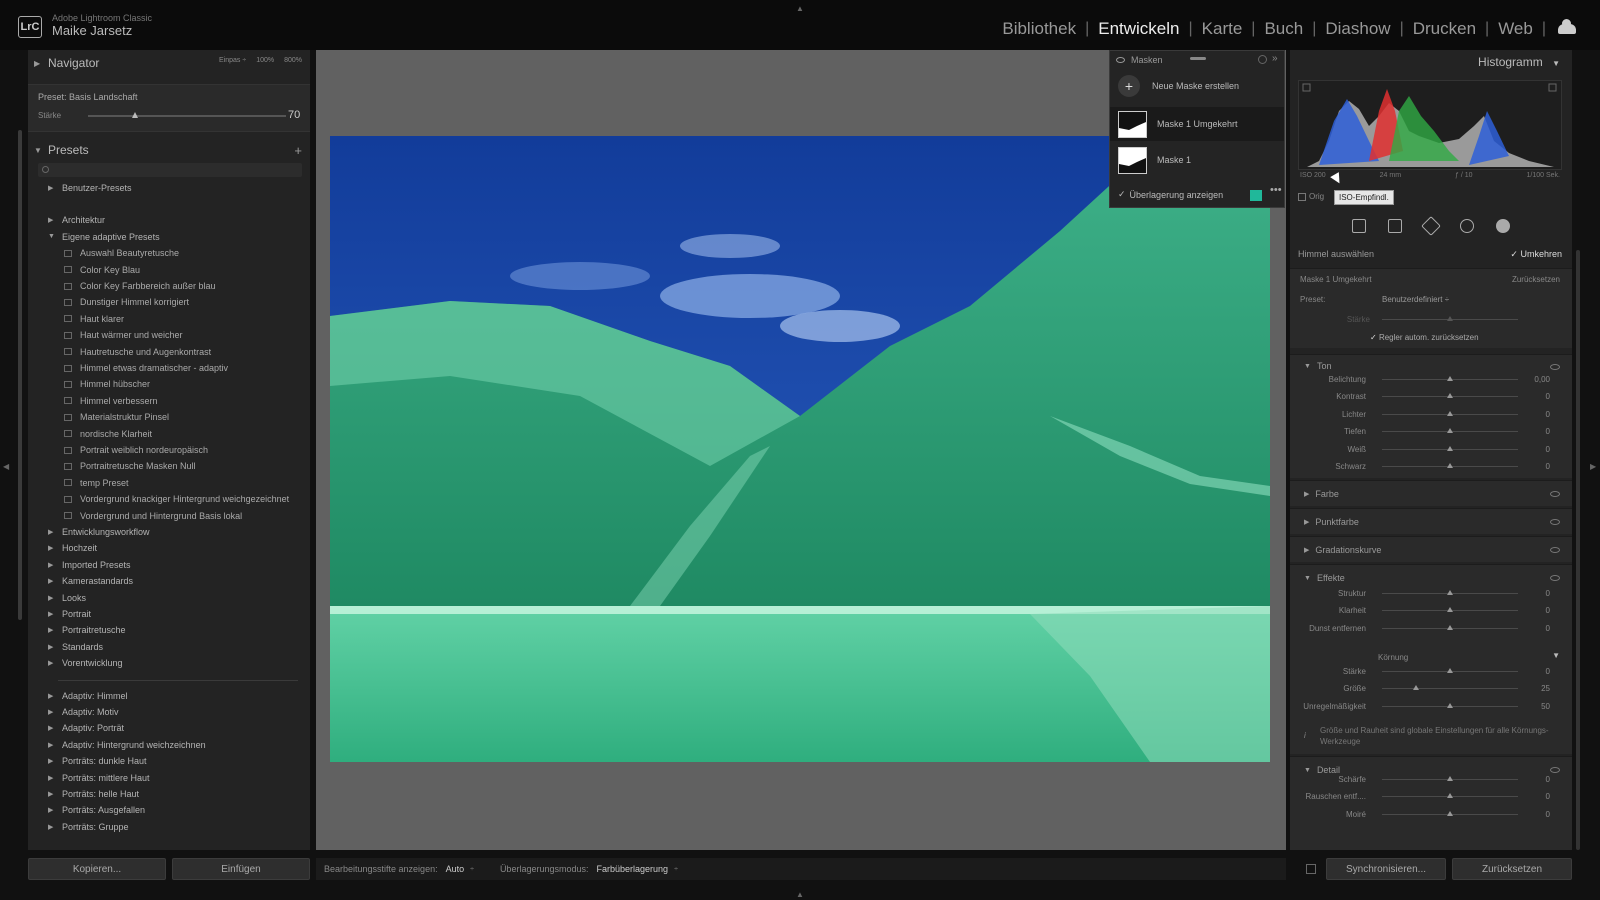 Image resolution: width=1600 pixels, height=900 pixels. I want to click on grain-value: 0, so click(1540, 671).